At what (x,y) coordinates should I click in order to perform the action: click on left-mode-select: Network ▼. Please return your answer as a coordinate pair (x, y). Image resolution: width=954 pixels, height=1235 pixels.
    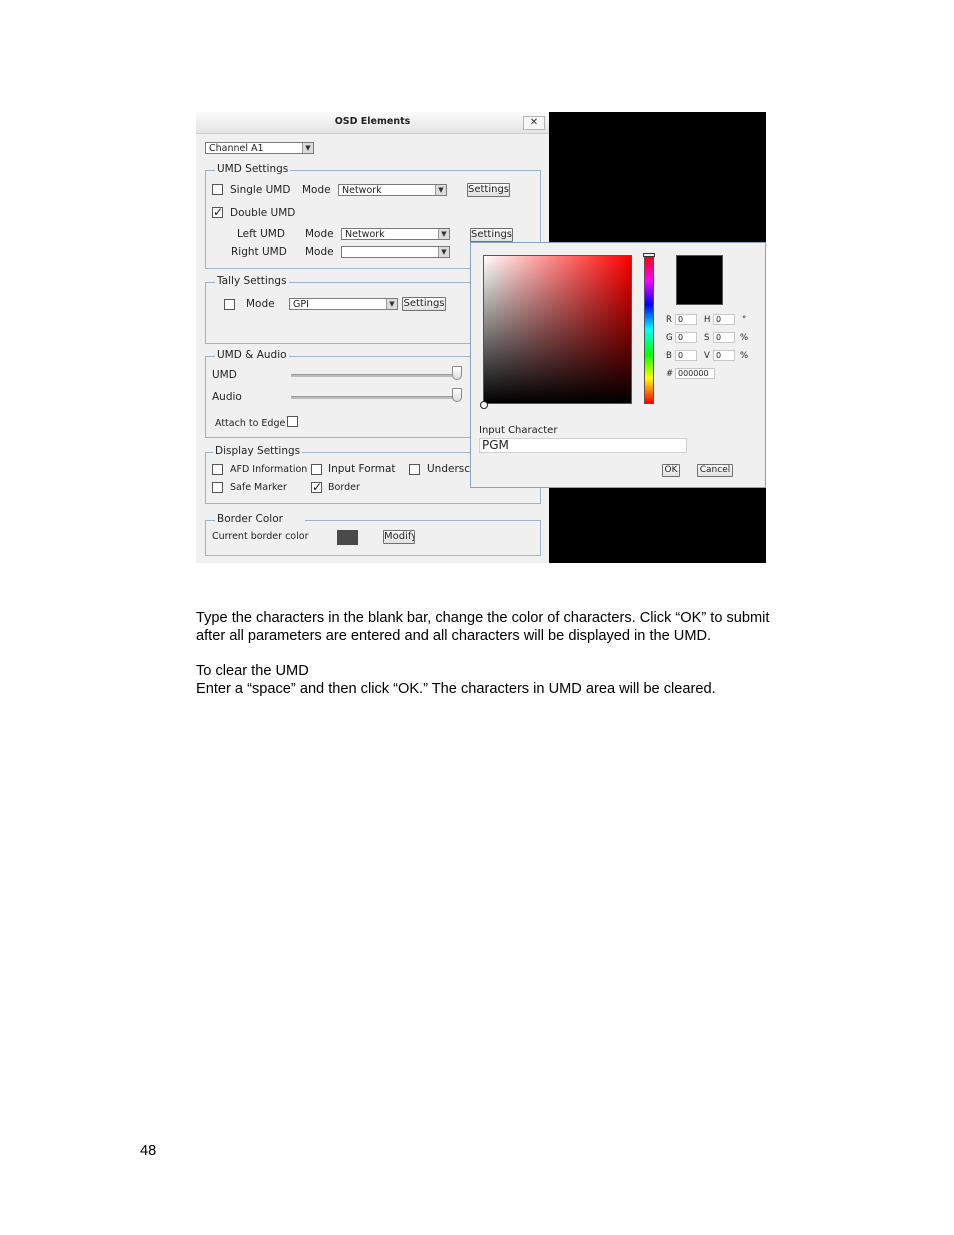
    Looking at the image, I should click on (395, 234).